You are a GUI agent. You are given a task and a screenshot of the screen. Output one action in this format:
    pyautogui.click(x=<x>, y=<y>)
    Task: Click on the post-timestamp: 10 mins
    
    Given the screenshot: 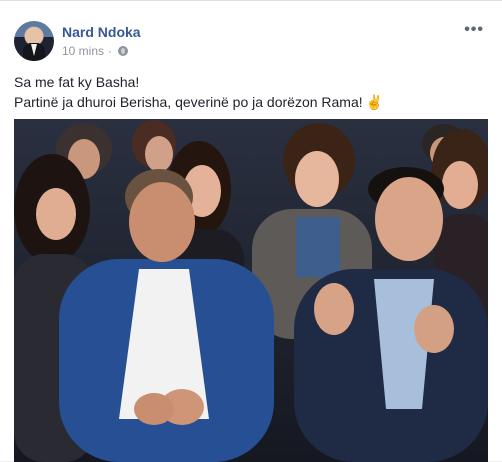 What is the action you would take?
    pyautogui.click(x=83, y=51)
    